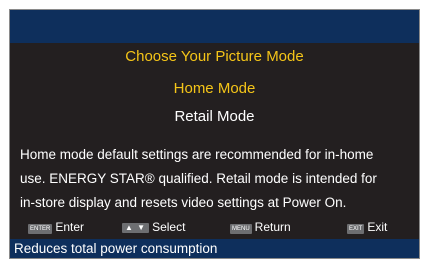 The height and width of the screenshot is (268, 429). Describe the element at coordinates (214, 26) in the screenshot. I see `top-bar` at that location.